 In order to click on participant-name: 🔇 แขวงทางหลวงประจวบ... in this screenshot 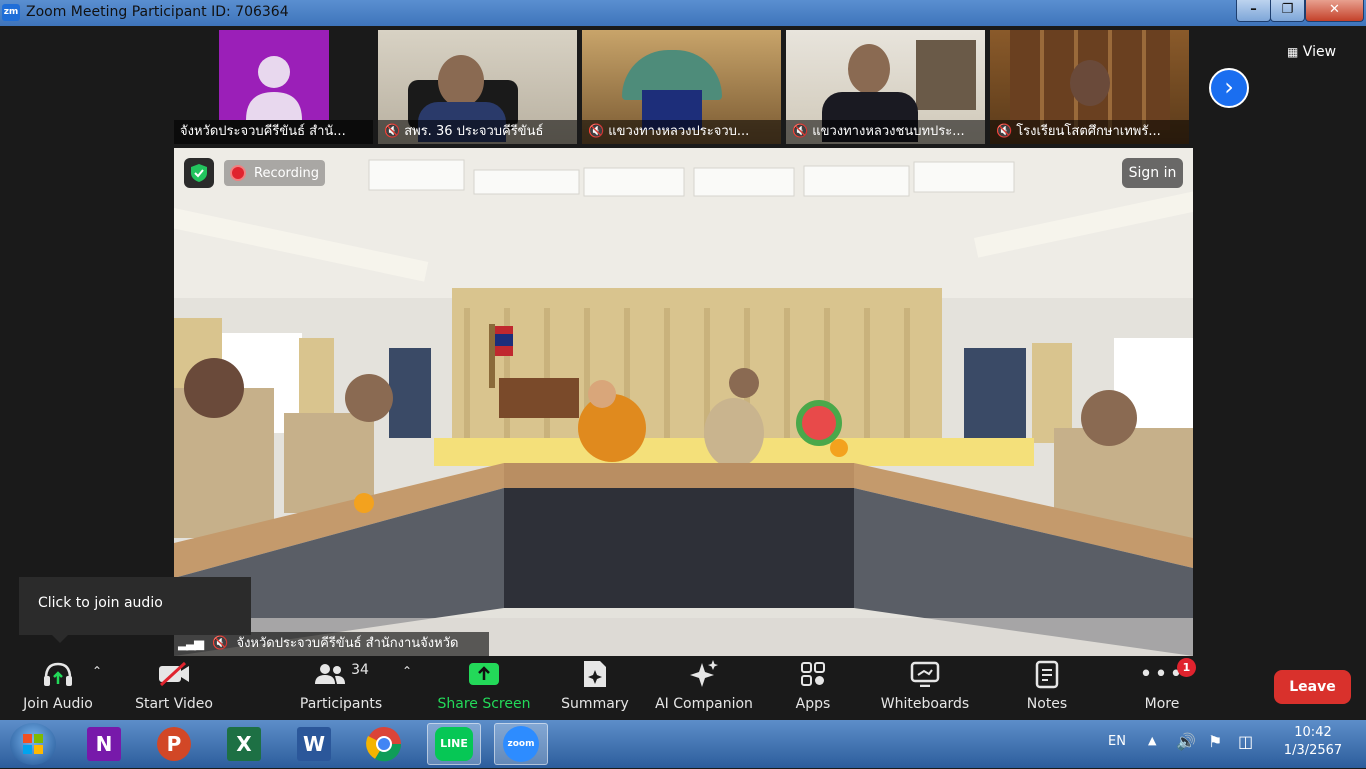, I will do `click(681, 132)`.